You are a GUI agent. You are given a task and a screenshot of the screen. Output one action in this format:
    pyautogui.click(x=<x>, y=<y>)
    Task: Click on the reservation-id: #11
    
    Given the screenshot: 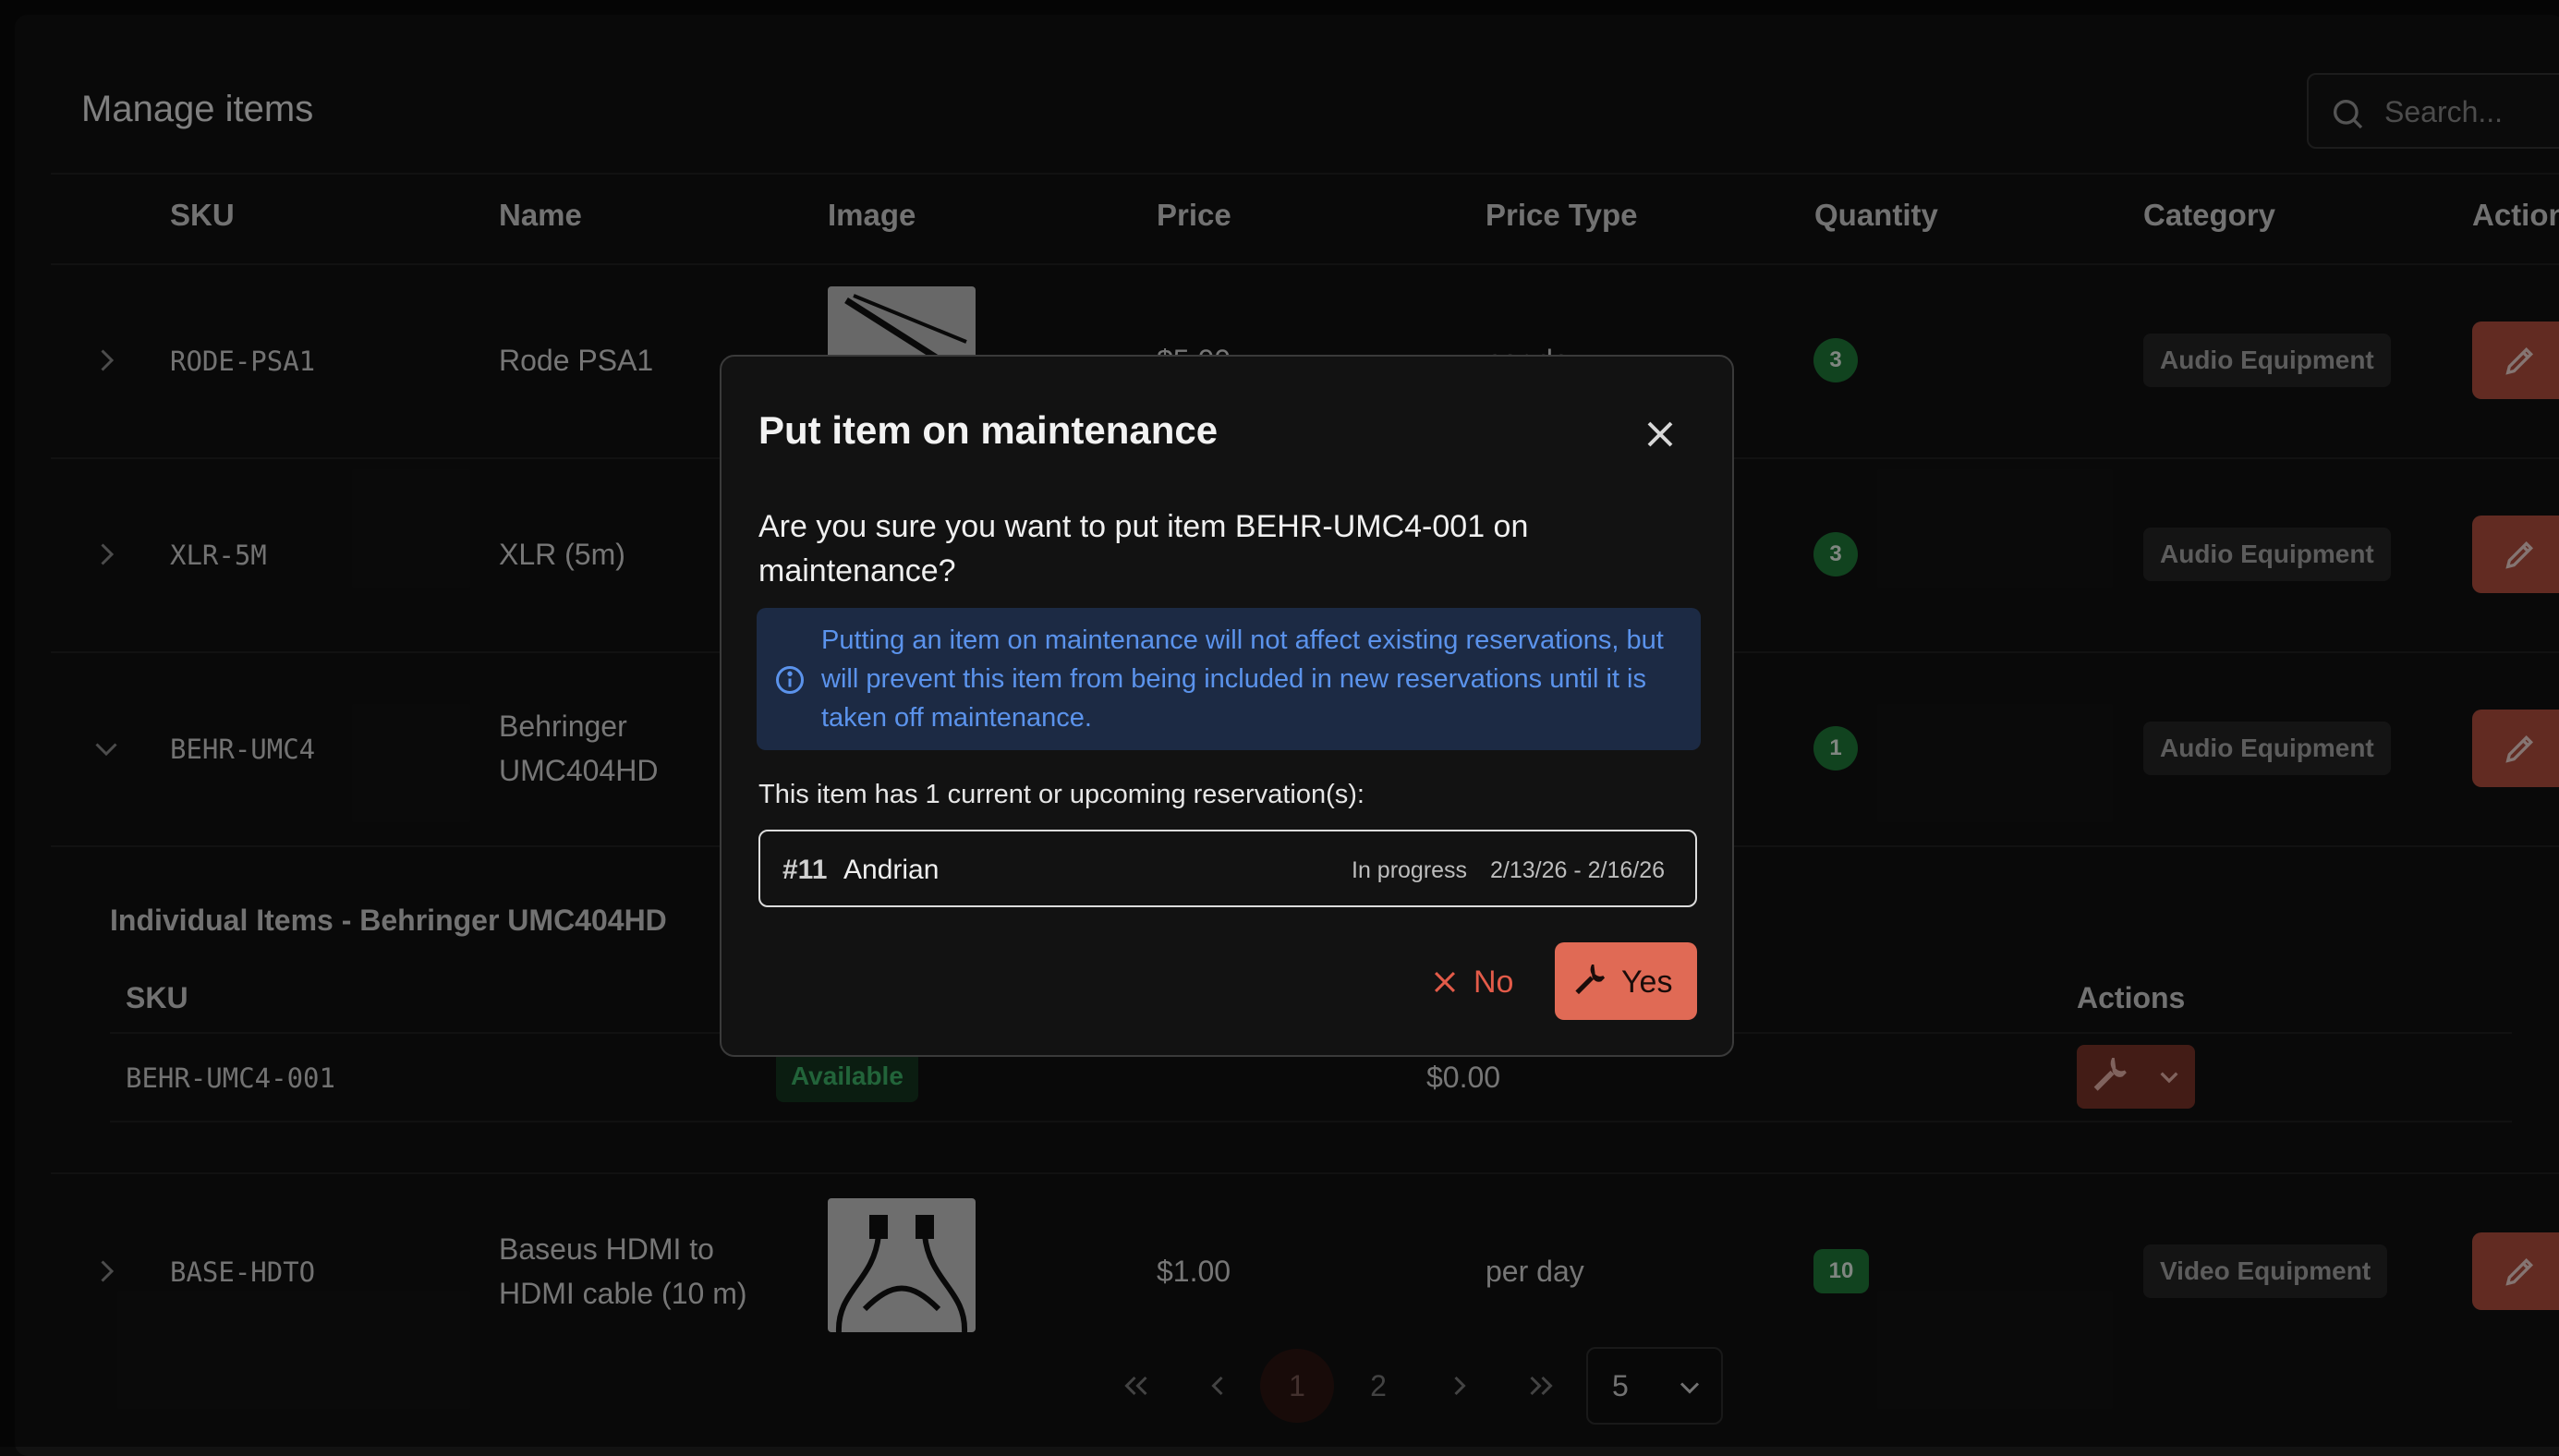 What is the action you would take?
    pyautogui.click(x=805, y=870)
    